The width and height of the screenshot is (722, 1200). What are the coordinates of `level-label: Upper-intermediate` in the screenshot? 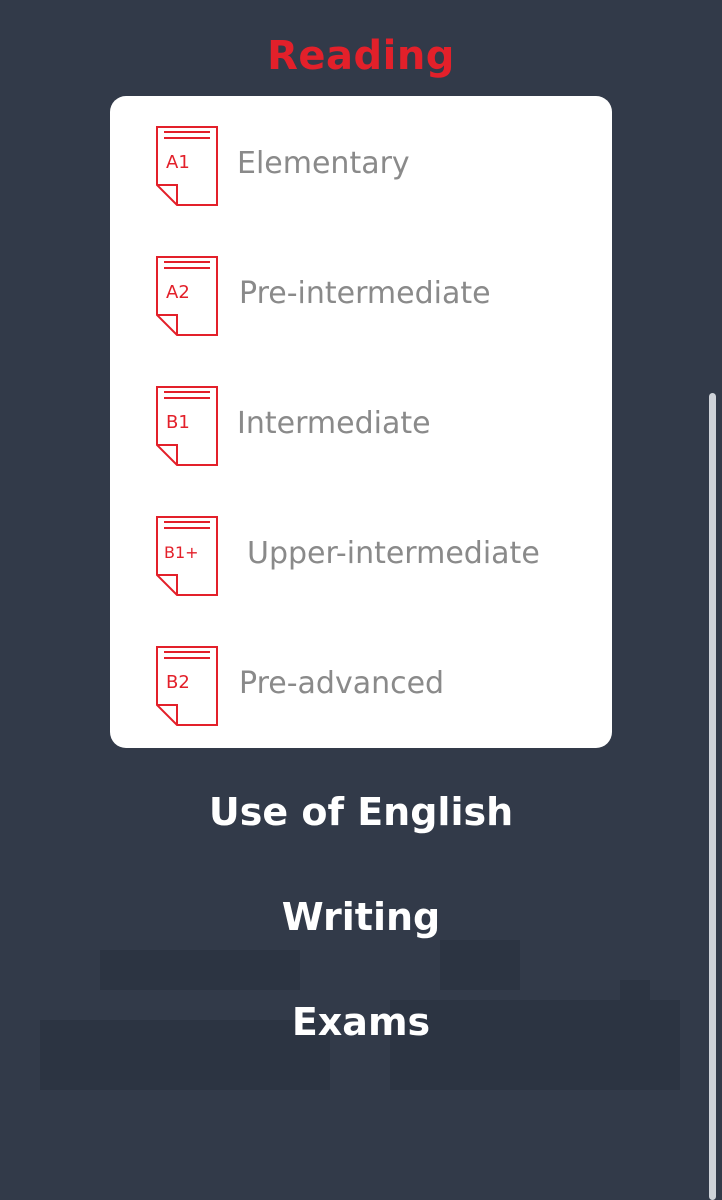 It's located at (393, 553).